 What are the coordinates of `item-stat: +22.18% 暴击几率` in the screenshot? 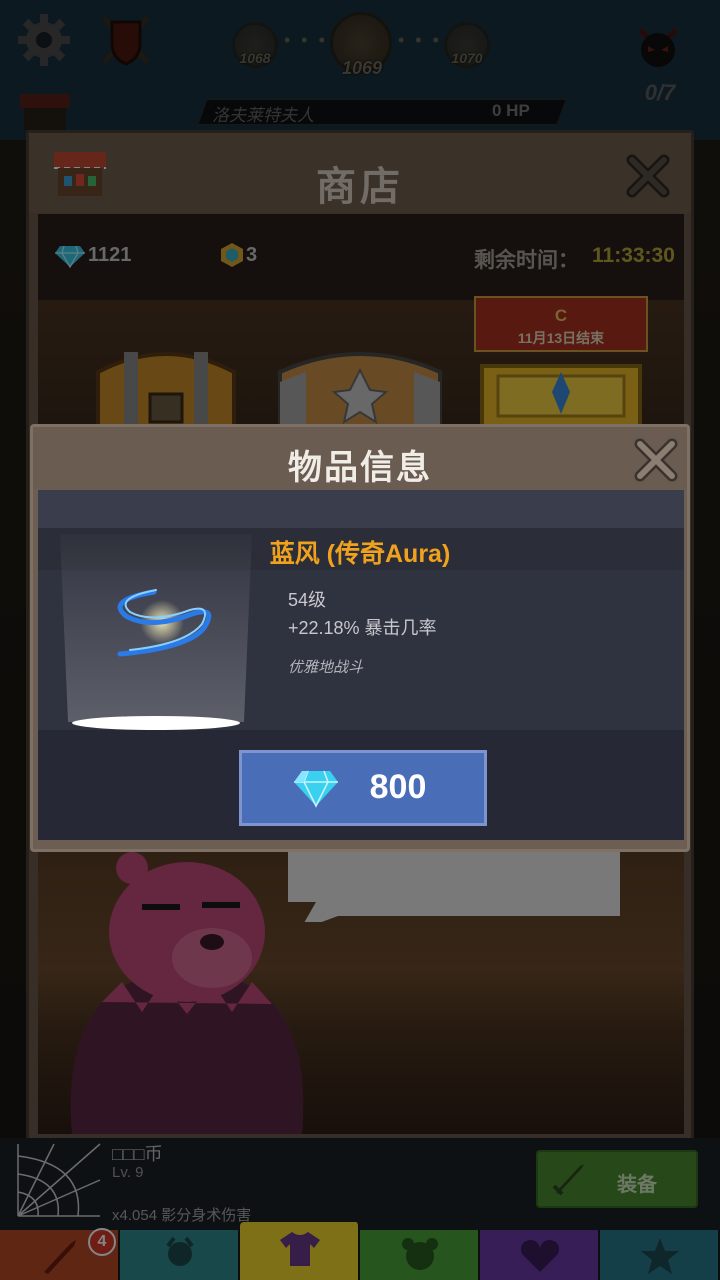 It's located at (362, 628).